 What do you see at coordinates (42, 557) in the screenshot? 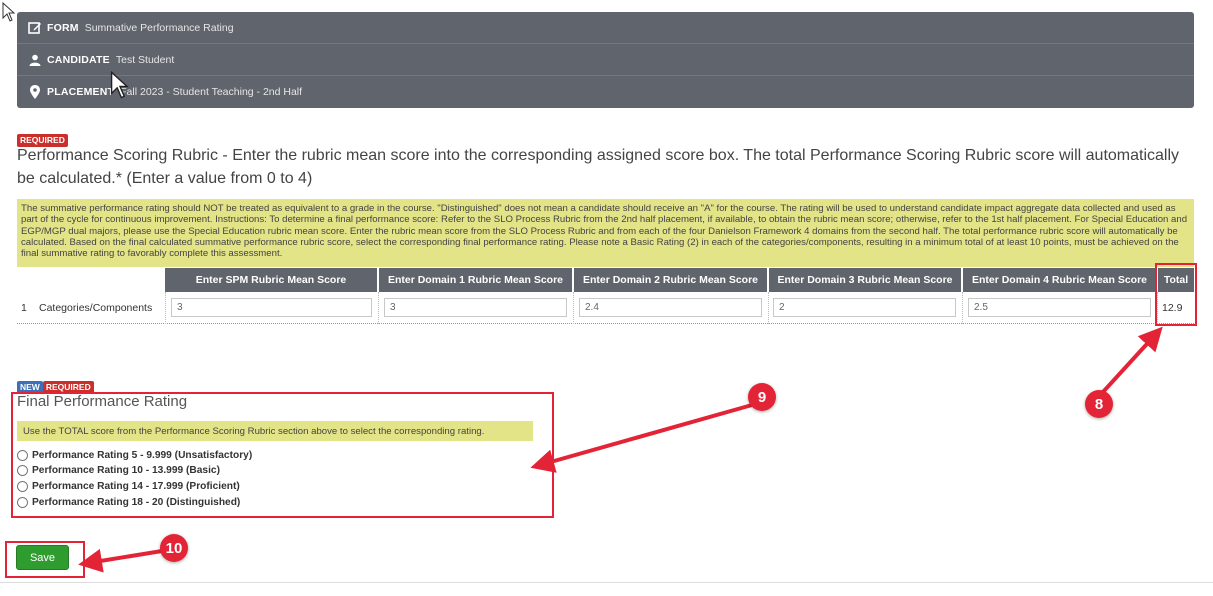
I see `save-button: Save` at bounding box center [42, 557].